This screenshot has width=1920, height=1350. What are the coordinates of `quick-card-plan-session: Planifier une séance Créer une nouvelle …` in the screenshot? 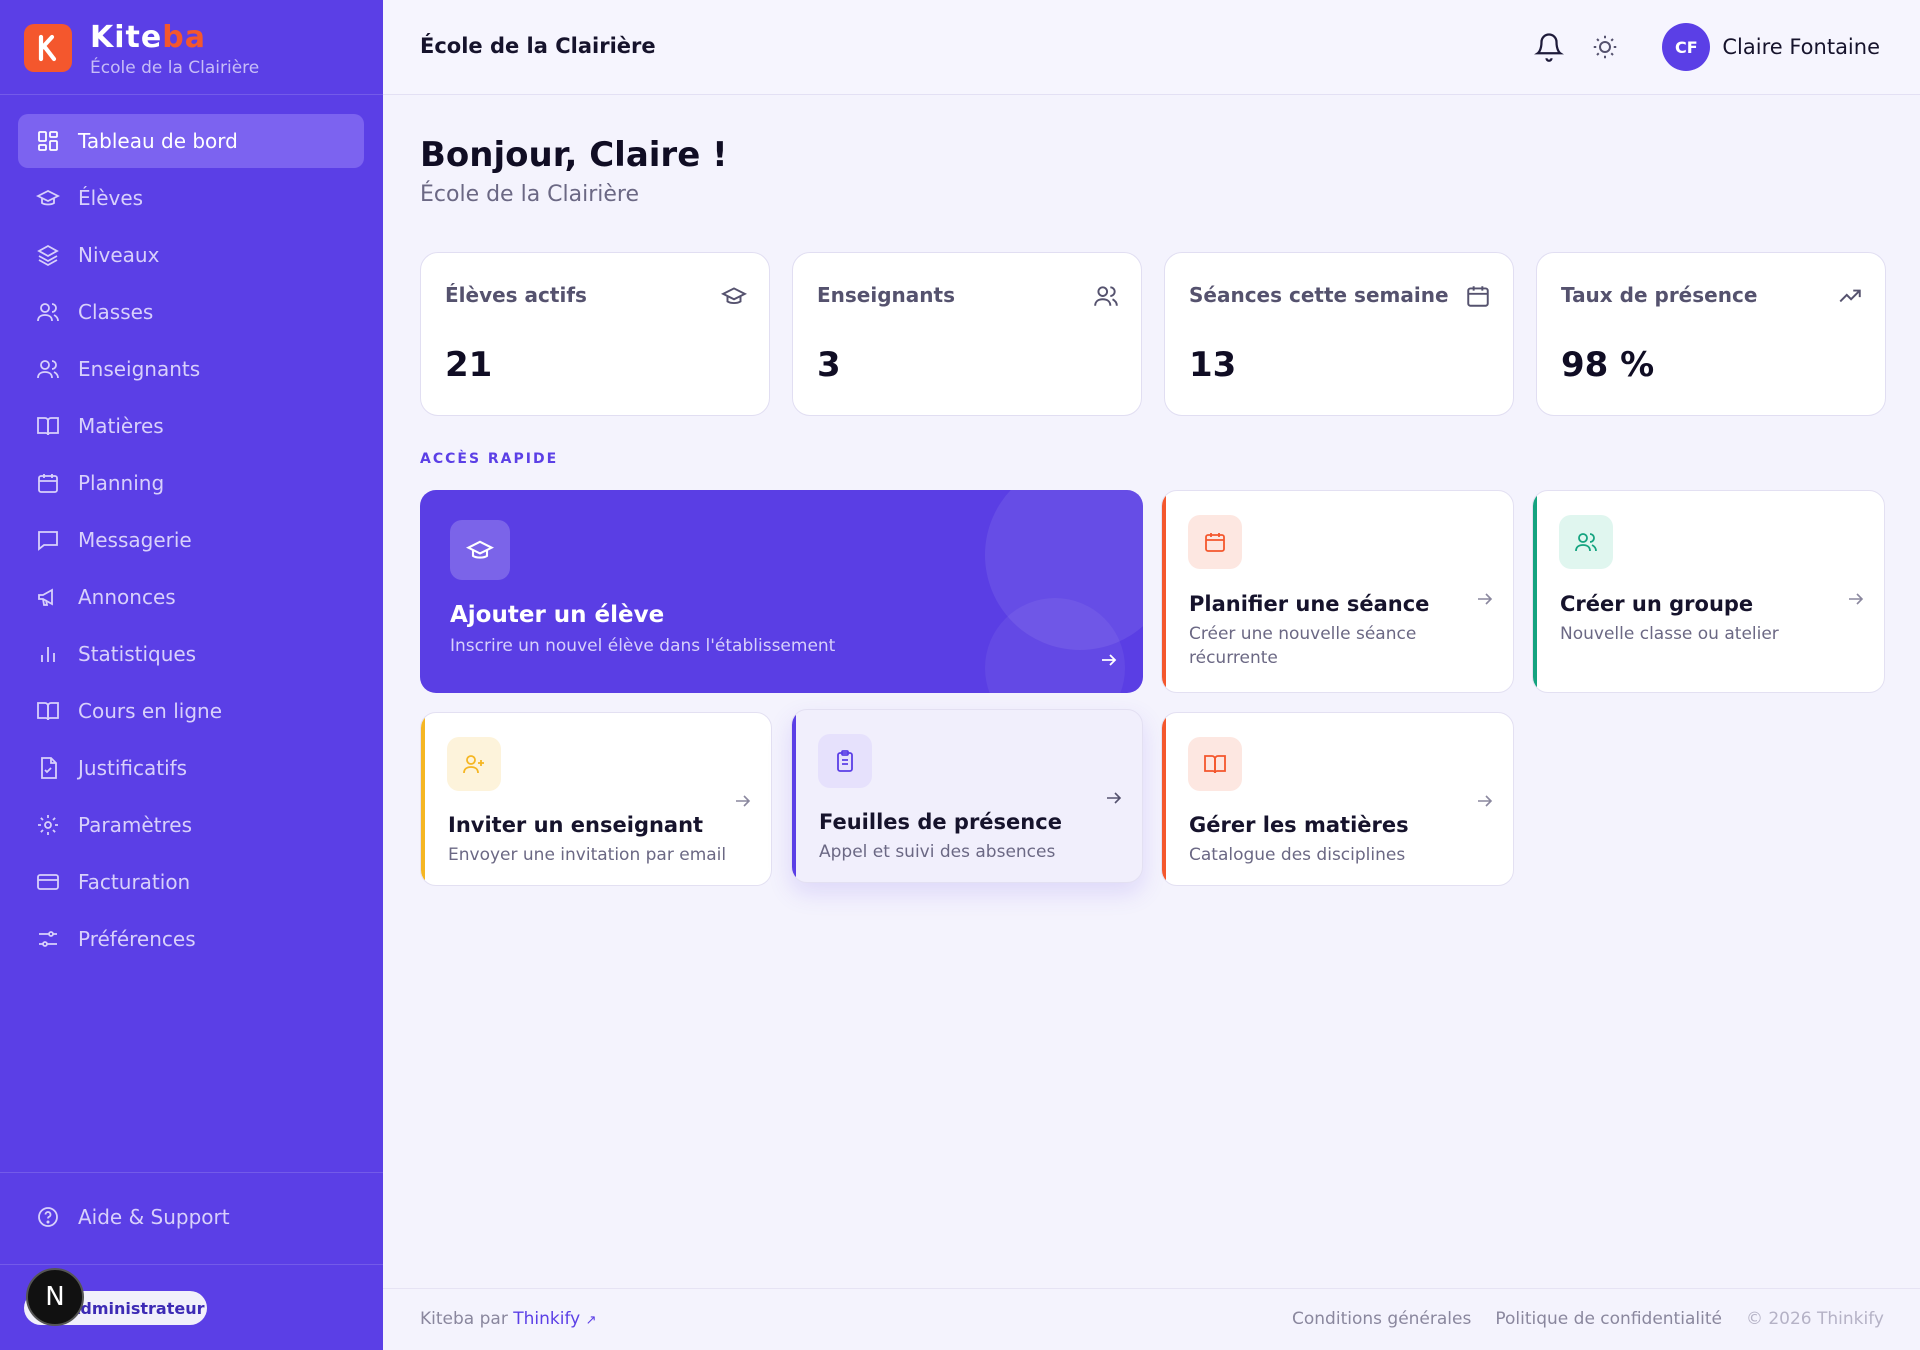 It's located at (1337, 591).